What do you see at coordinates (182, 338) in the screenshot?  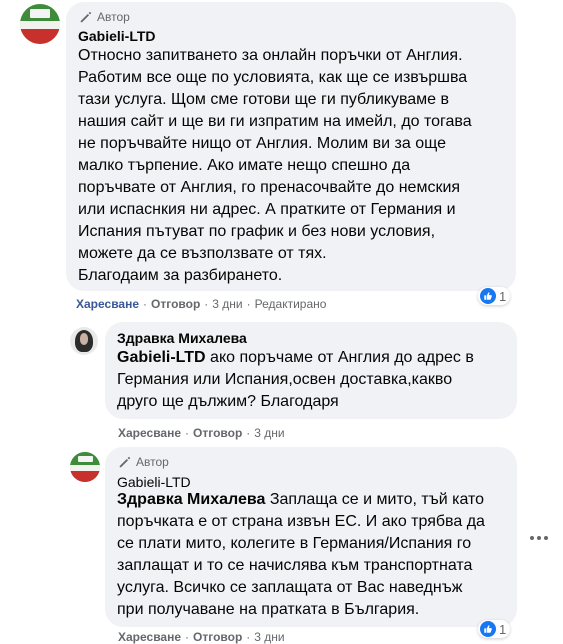 I see `reply-author: Здравка Михалева` at bounding box center [182, 338].